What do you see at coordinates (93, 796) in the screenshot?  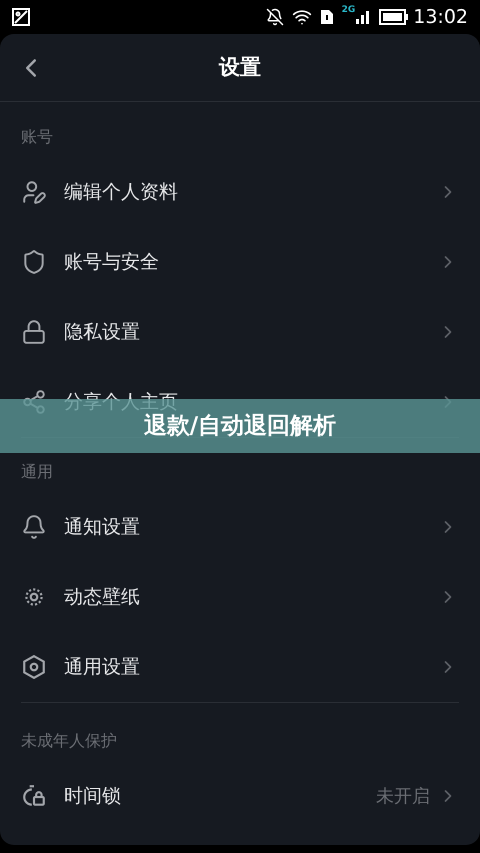 I see `row-label: 时间锁` at bounding box center [93, 796].